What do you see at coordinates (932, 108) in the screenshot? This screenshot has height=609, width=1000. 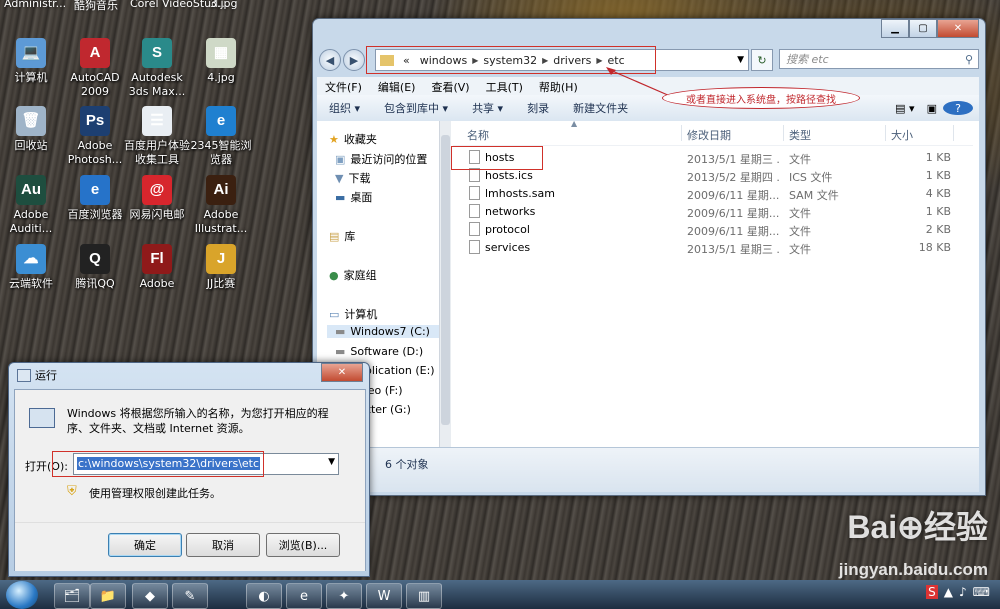 I see `preview-pane-icon: ▣` at bounding box center [932, 108].